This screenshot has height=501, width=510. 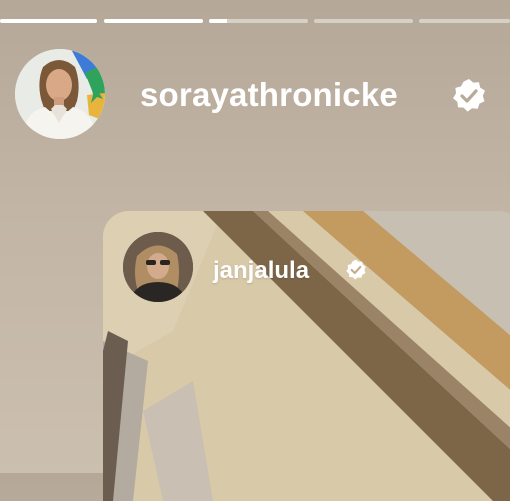 What do you see at coordinates (269, 95) in the screenshot?
I see `story-username: sorayathronicke` at bounding box center [269, 95].